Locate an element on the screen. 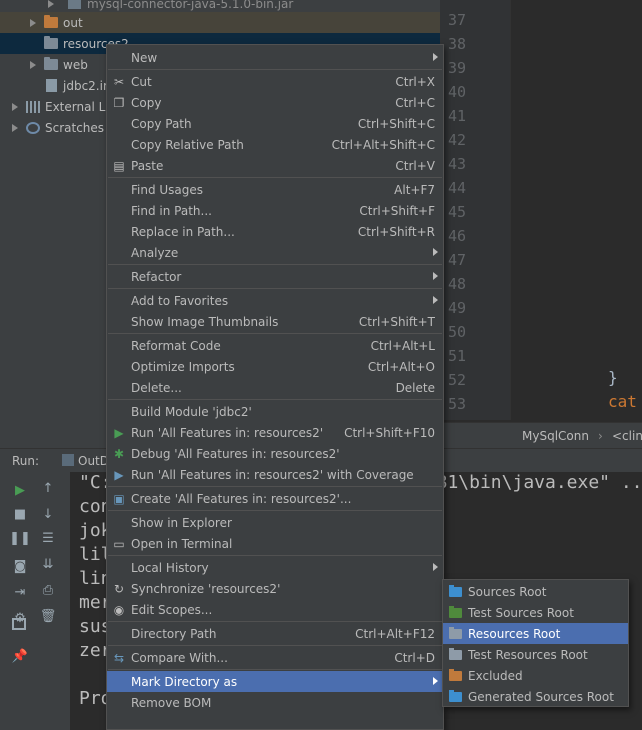 The image size is (642, 730). soft-wrap-icon: ☰ is located at coordinates (48, 538).